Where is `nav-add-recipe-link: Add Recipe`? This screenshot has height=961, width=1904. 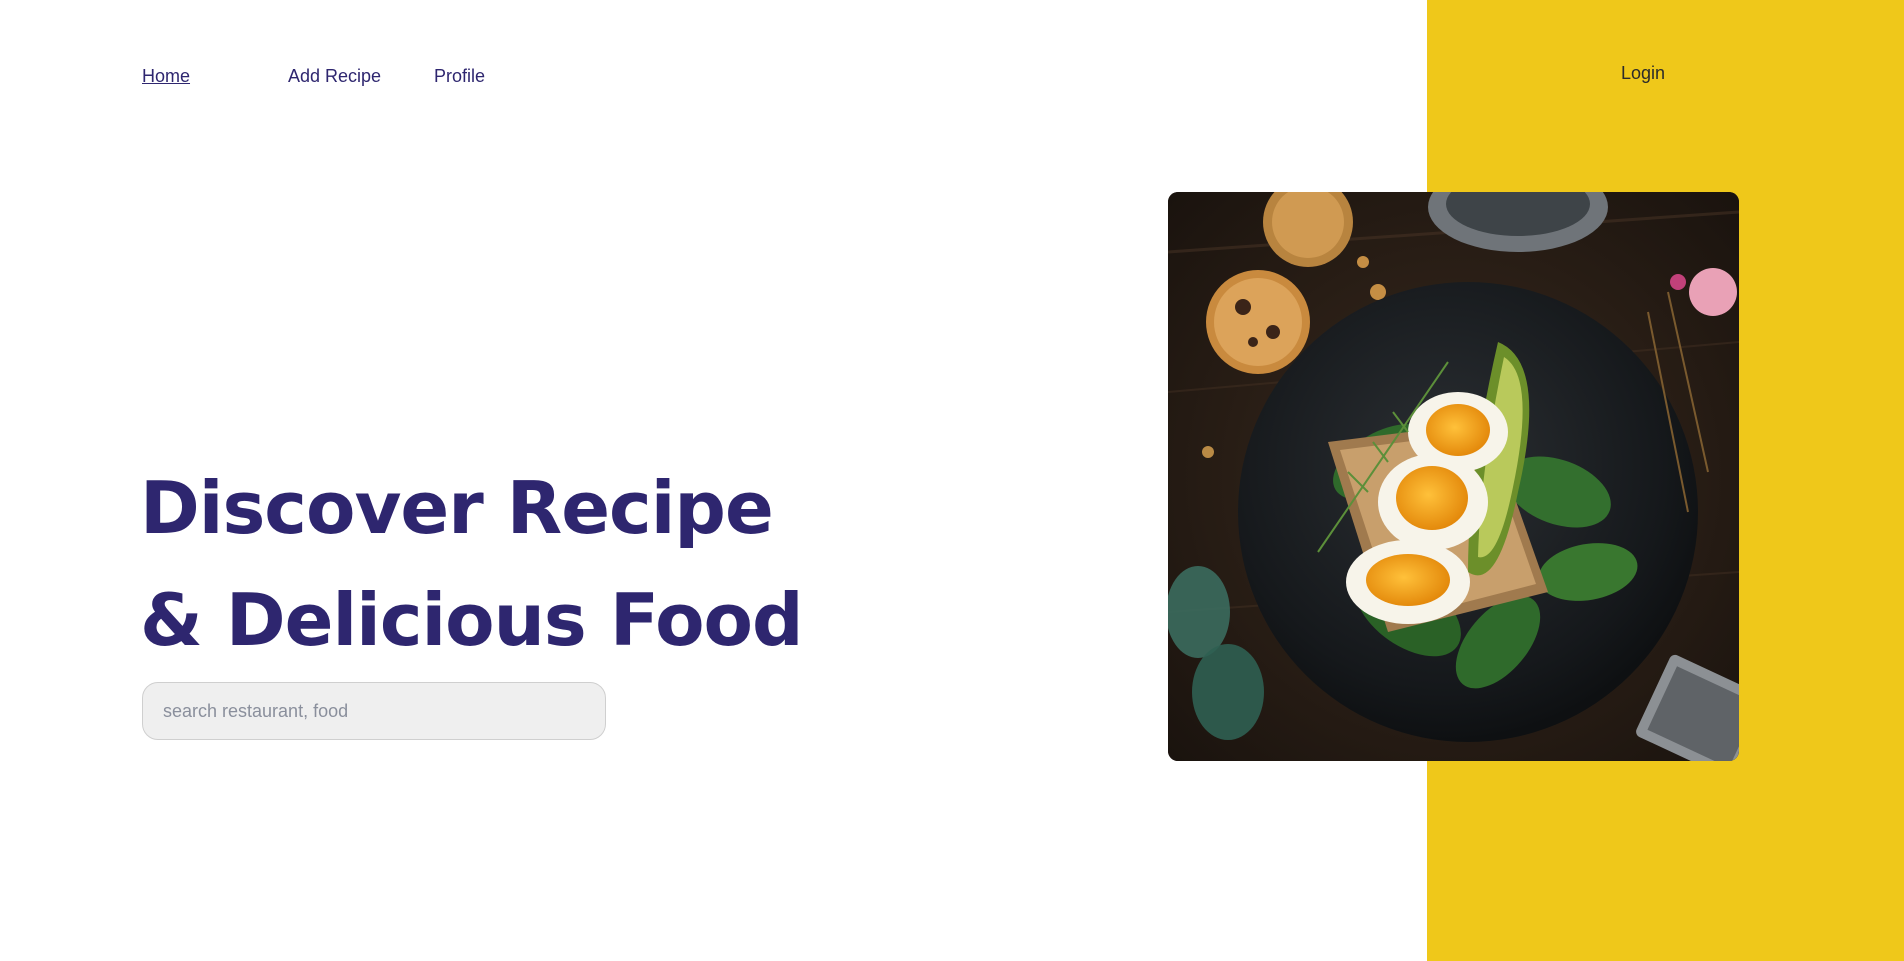 nav-add-recipe-link: Add Recipe is located at coordinates (336, 76).